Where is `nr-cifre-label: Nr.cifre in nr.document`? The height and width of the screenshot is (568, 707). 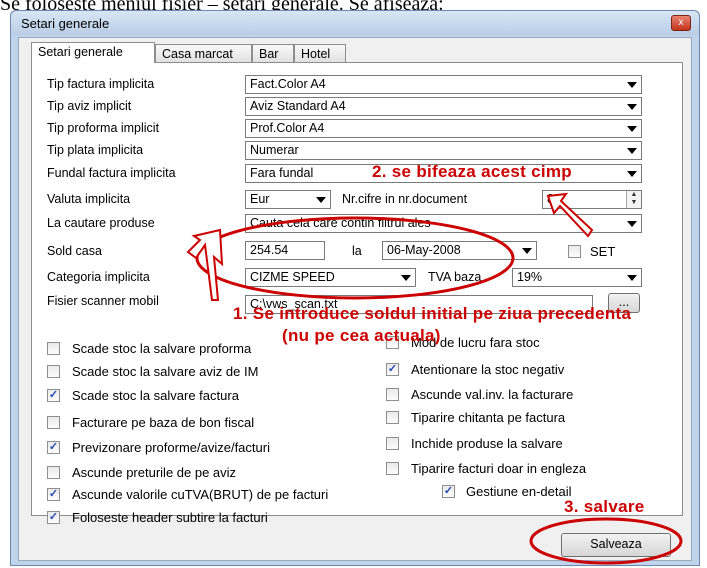
nr-cifre-label: Nr.cifre in nr.document is located at coordinates (405, 199).